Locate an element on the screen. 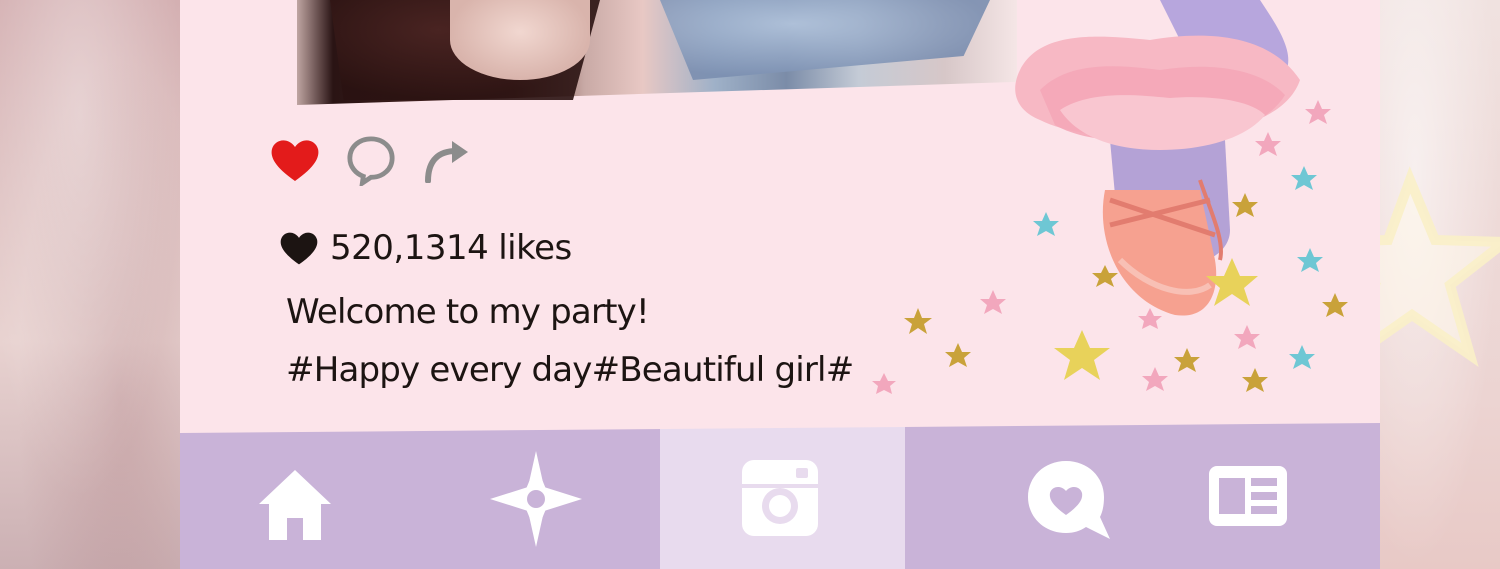  heart-icon is located at coordinates (295, 160).